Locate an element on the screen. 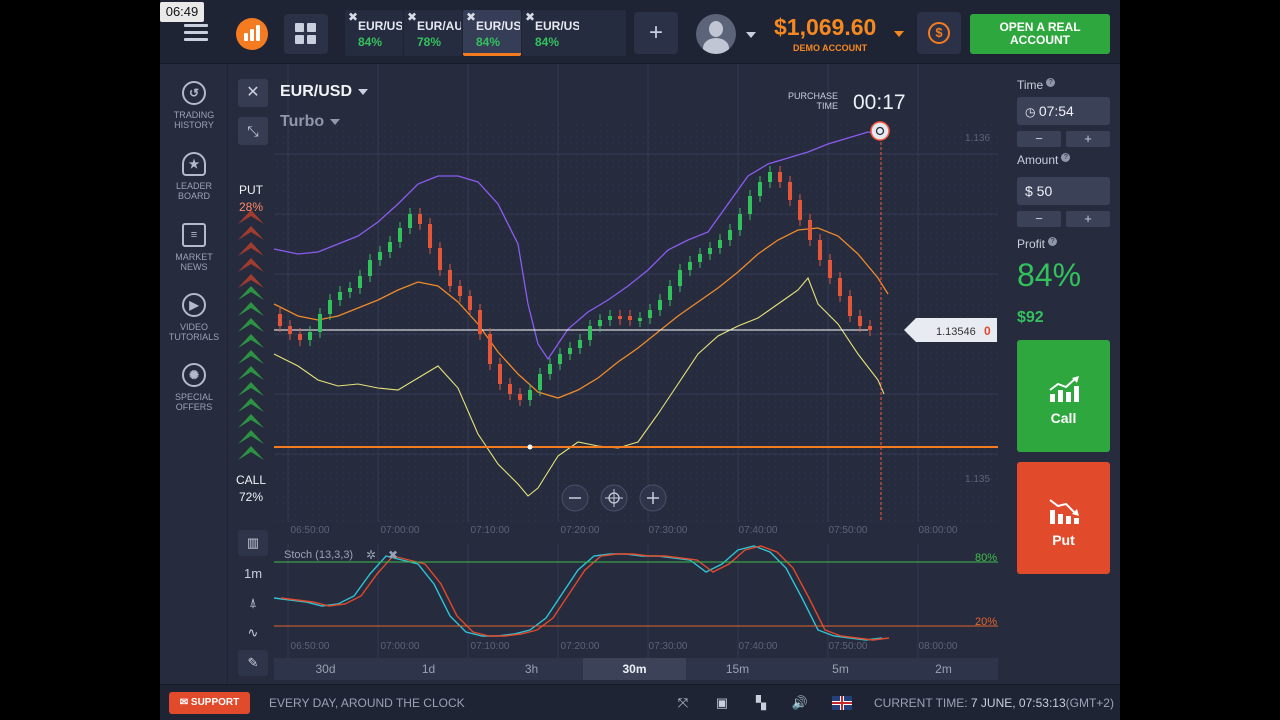 The height and width of the screenshot is (720, 1280). timeframe-button: 1m is located at coordinates (253, 574).